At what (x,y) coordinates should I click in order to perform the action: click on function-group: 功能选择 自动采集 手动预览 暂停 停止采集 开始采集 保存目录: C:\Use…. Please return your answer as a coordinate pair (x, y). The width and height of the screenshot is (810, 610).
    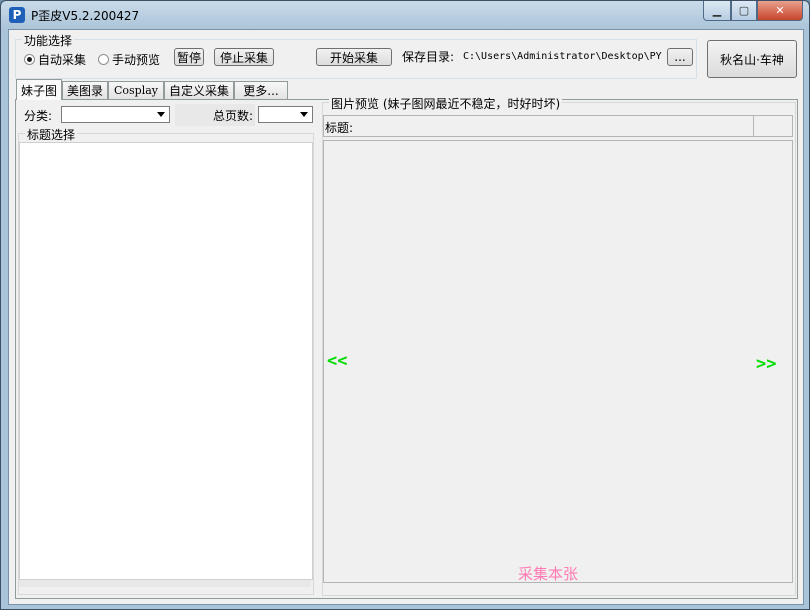
    Looking at the image, I should click on (356, 55).